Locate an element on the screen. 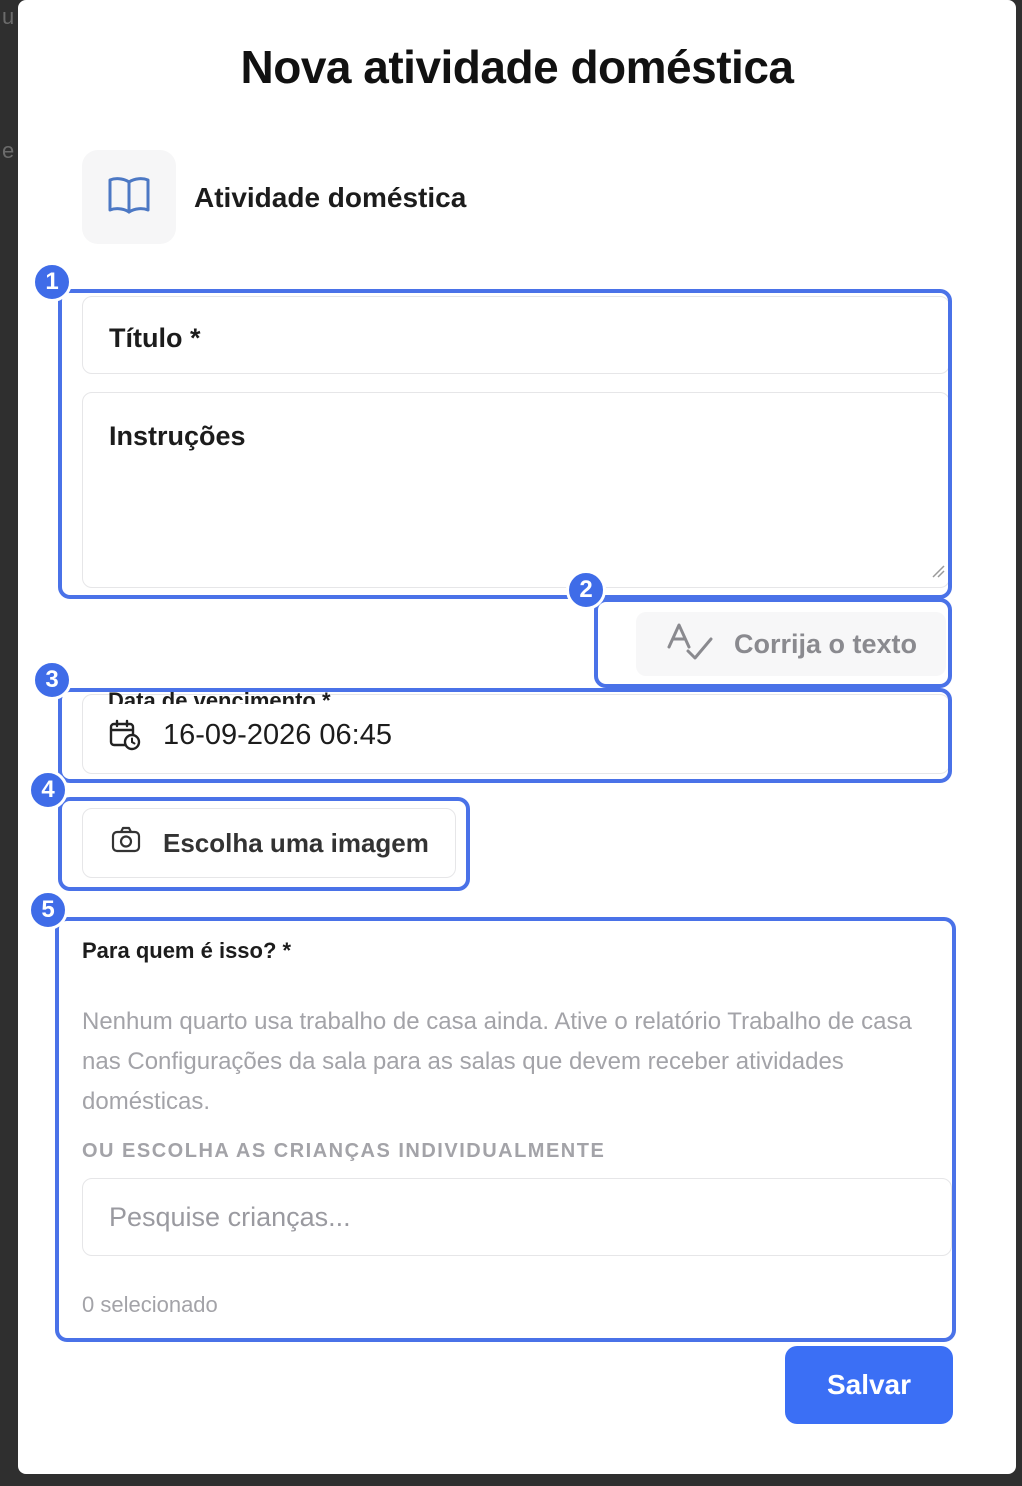 The height and width of the screenshot is (1486, 1022). camera-icon is located at coordinates (126, 843).